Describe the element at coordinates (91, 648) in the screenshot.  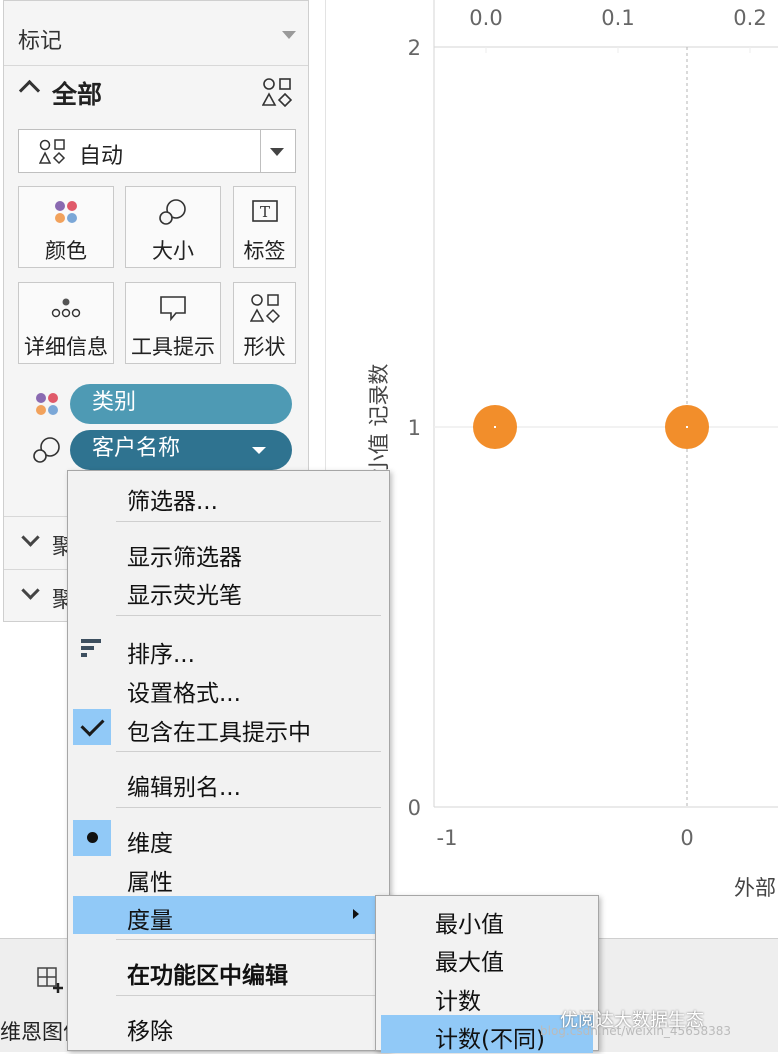
I see `sort-icon` at that location.